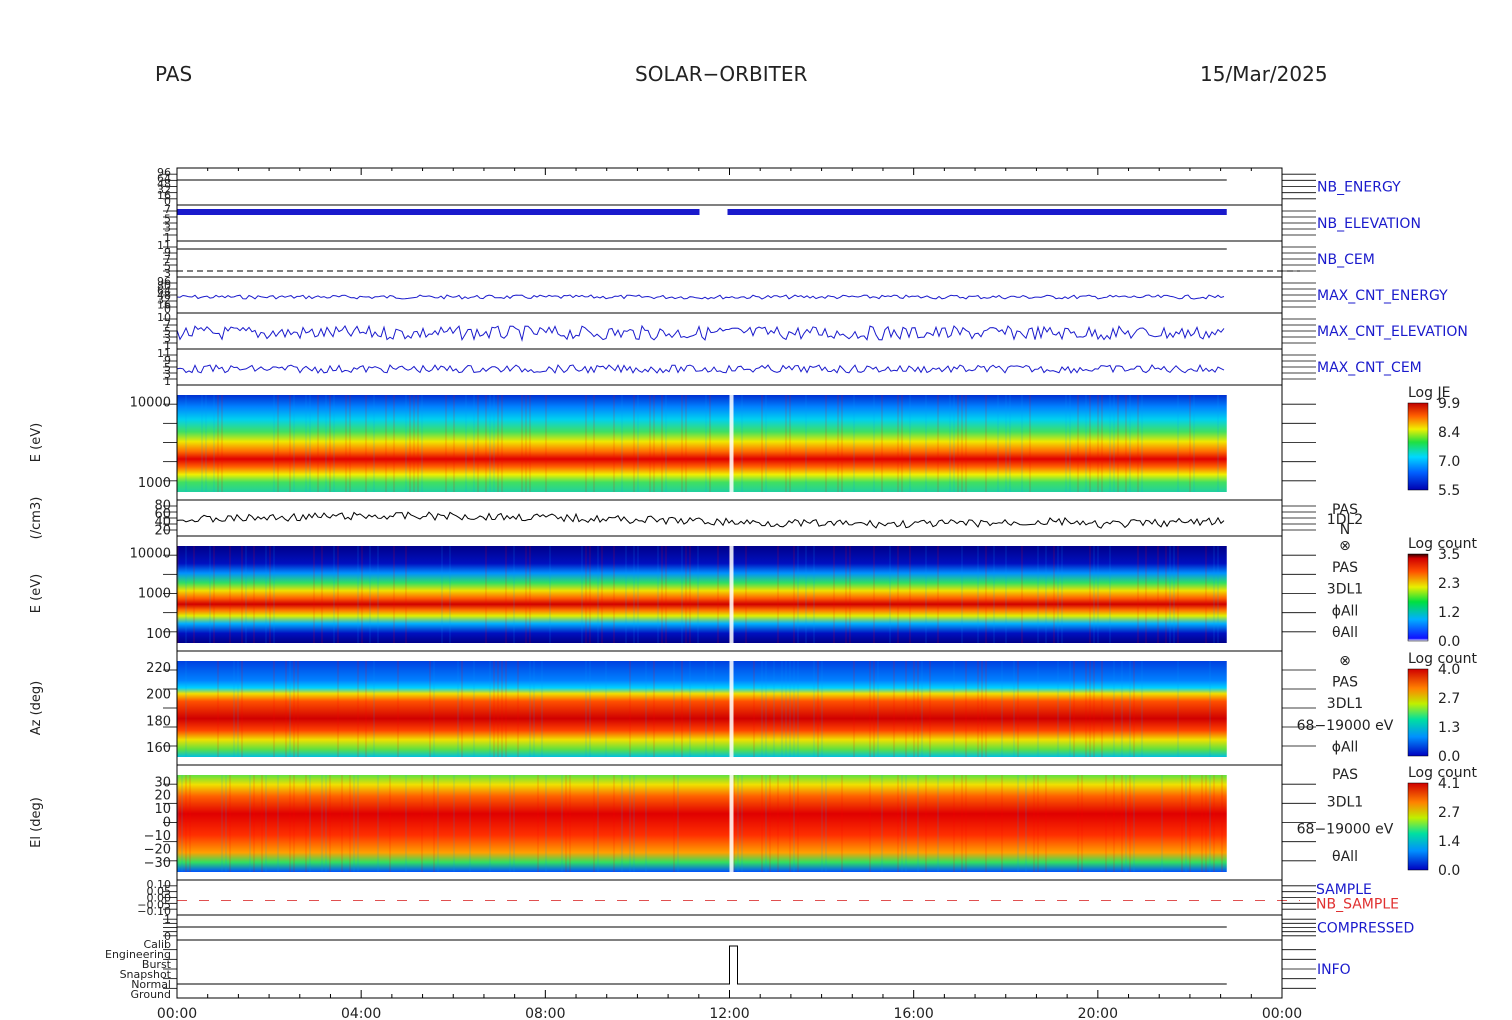  I want to click on right-label-nb_energy: NB_ENERGY, so click(1359, 188).